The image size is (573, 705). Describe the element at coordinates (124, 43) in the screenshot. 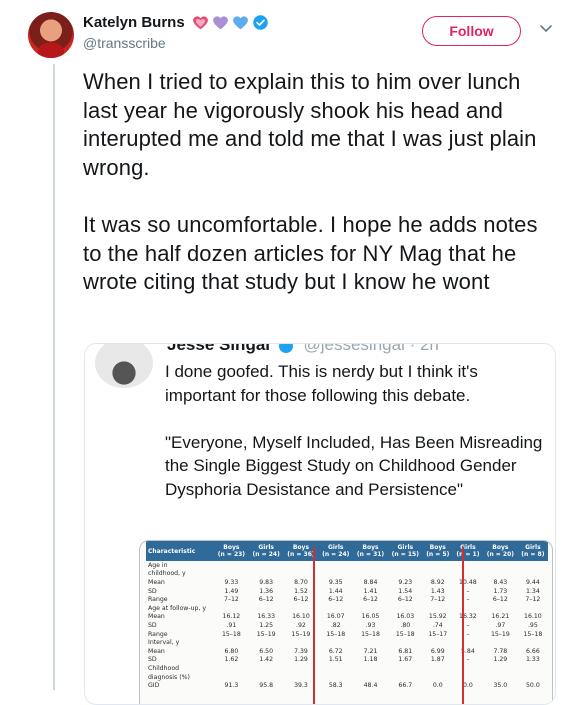

I see `handle: @transscribe` at that location.